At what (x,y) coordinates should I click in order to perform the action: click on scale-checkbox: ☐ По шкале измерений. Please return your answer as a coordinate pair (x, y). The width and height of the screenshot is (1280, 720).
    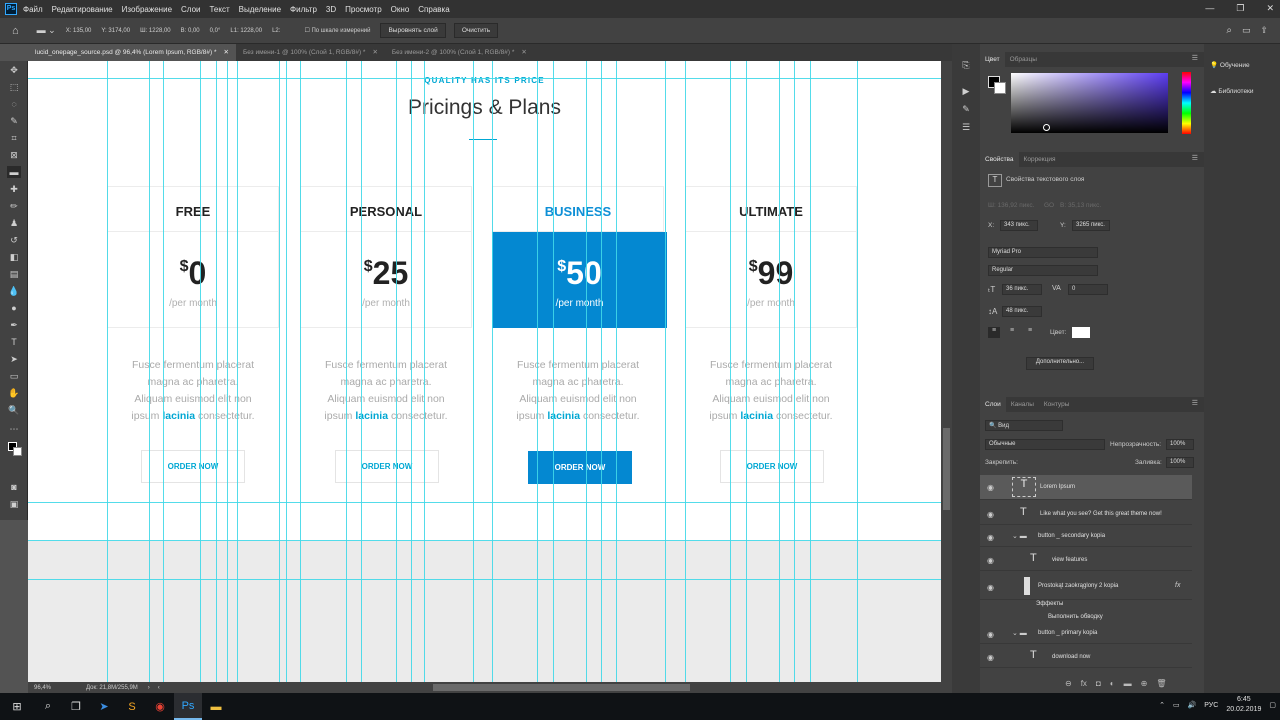
    Looking at the image, I should click on (337, 30).